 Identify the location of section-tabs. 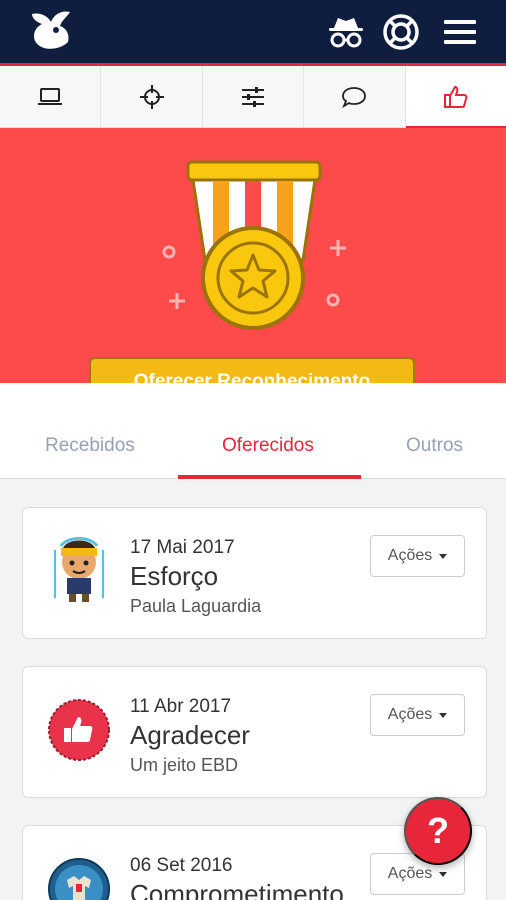
(253, 97).